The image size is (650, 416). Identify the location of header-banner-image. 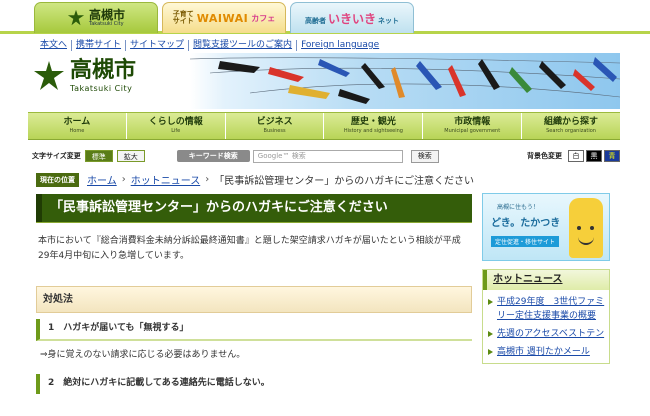
(404, 81).